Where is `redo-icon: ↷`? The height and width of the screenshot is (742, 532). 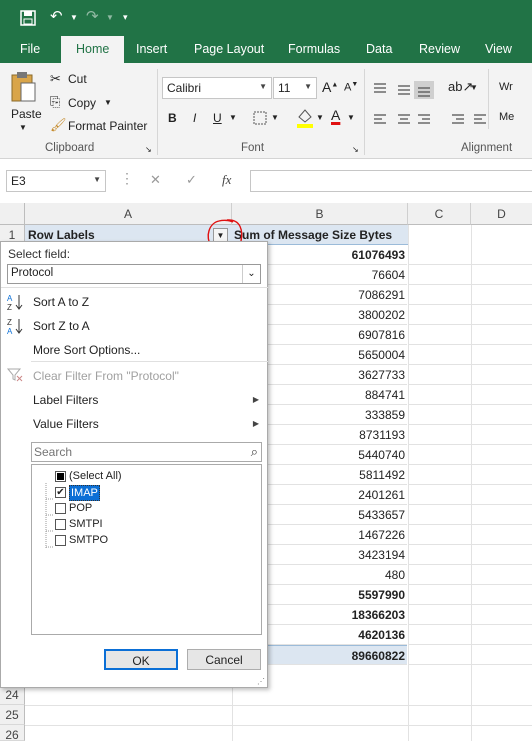
redo-icon: ↷ is located at coordinates (92, 16).